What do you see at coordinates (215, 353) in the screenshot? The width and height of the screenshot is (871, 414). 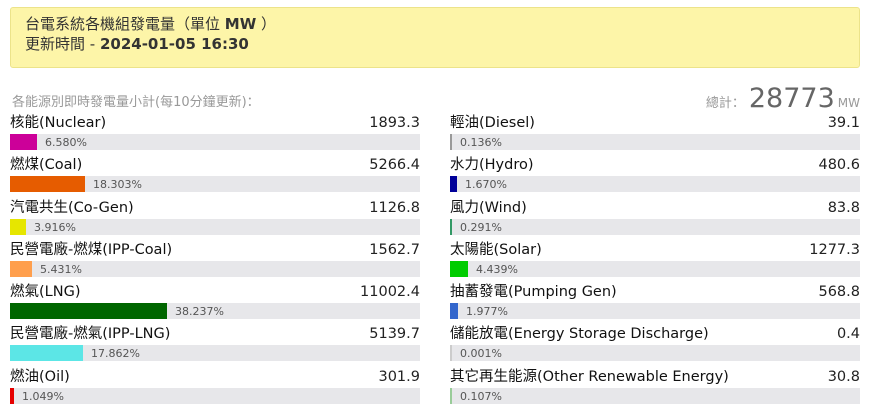 I see `percent-bar-track: 17.862%` at bounding box center [215, 353].